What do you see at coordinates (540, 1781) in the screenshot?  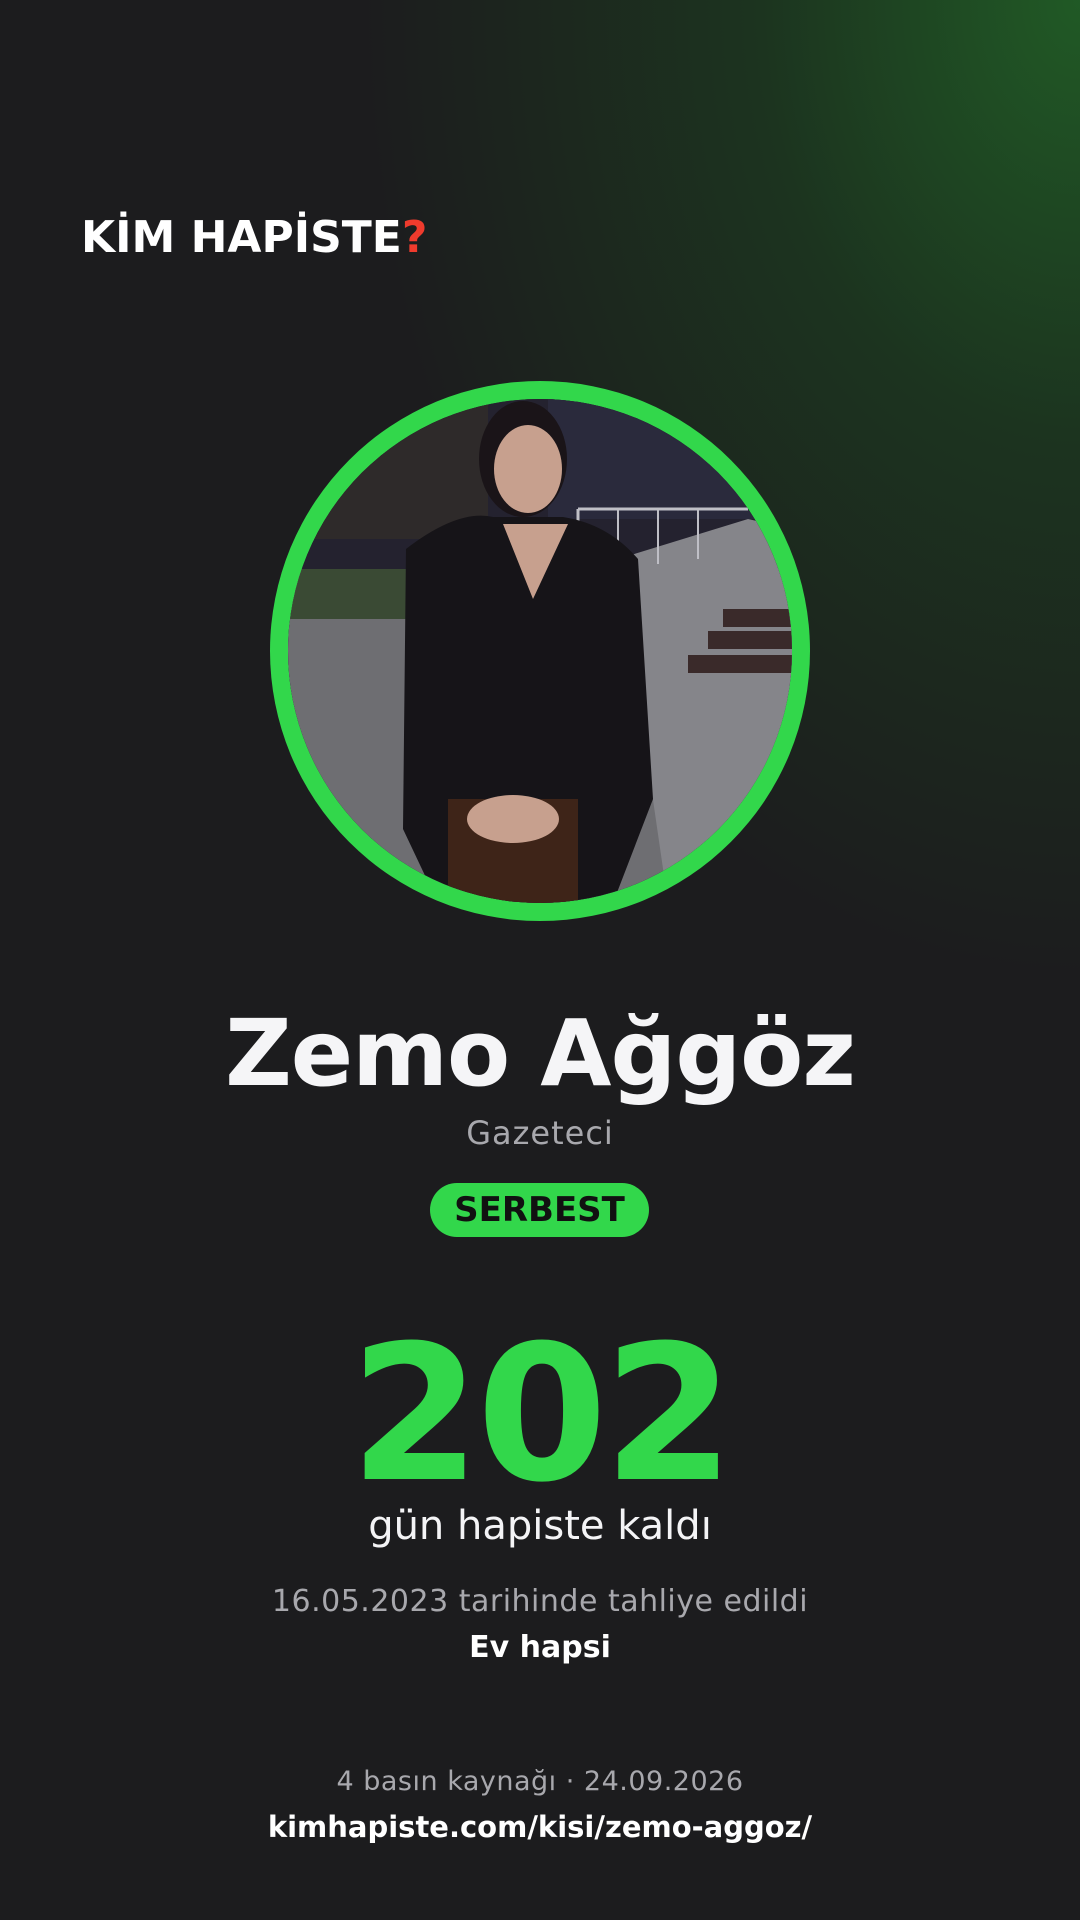 I see `sources-info: 4 basın kaynağı · 24.09.2026` at bounding box center [540, 1781].